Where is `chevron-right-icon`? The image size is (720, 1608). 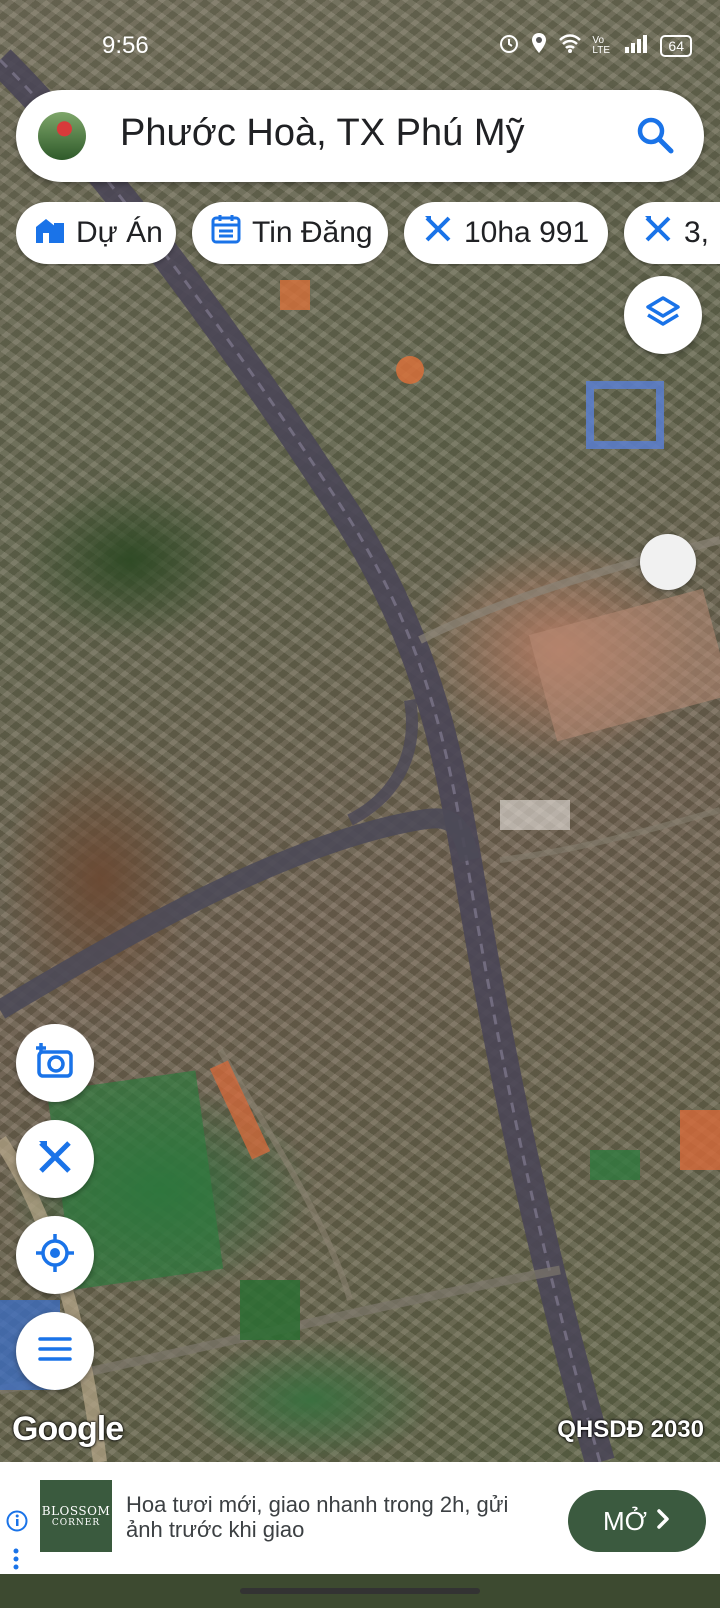 chevron-right-icon is located at coordinates (663, 1521).